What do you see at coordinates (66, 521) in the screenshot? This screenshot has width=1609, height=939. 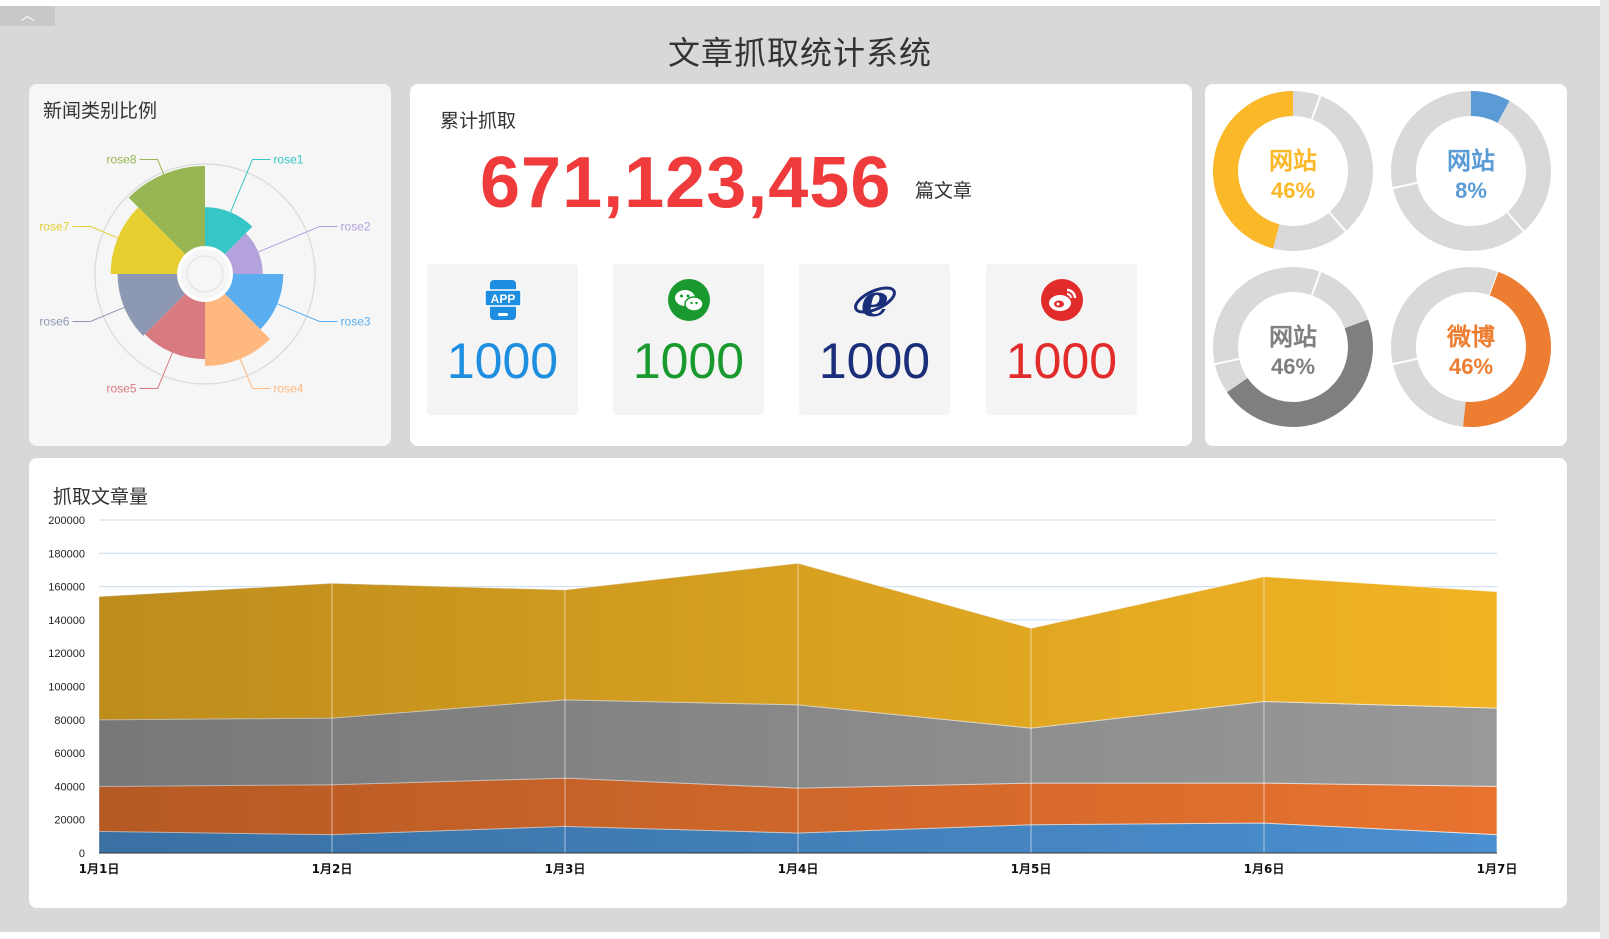 I see `y-tick-label: 200000` at bounding box center [66, 521].